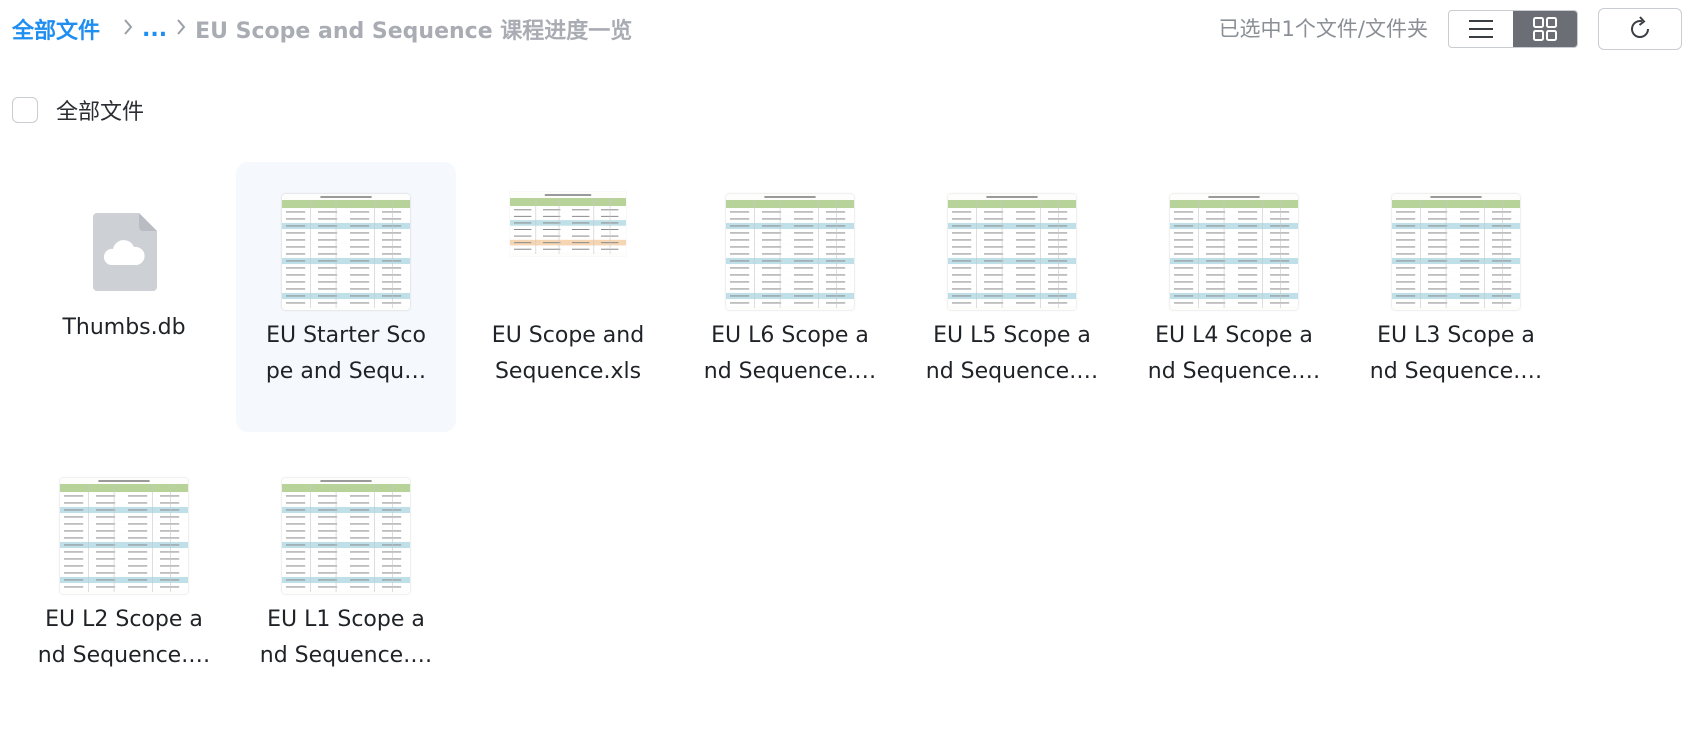  I want to click on grid-view-button, so click(1545, 29).